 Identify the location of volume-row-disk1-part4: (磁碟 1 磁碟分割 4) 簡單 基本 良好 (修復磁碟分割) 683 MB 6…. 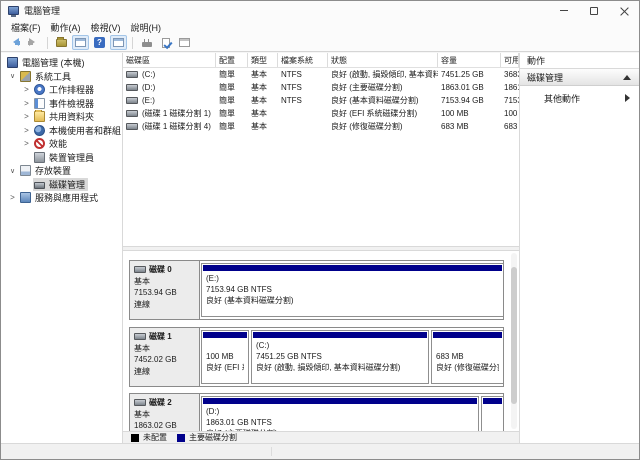
(321, 126).